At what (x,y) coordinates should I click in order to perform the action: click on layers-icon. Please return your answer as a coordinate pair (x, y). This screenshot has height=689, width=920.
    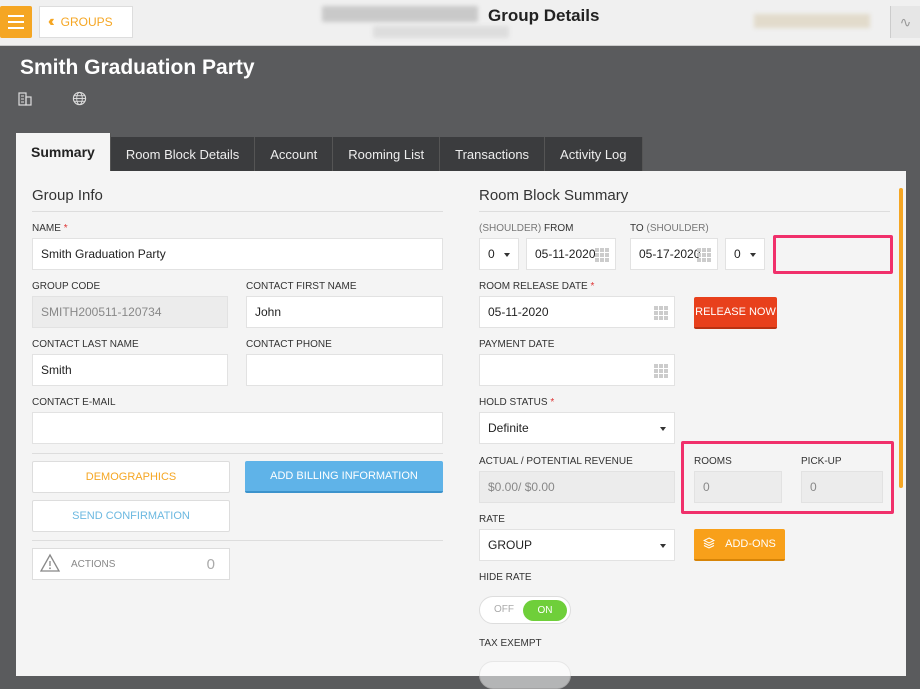
    Looking at the image, I should click on (709, 544).